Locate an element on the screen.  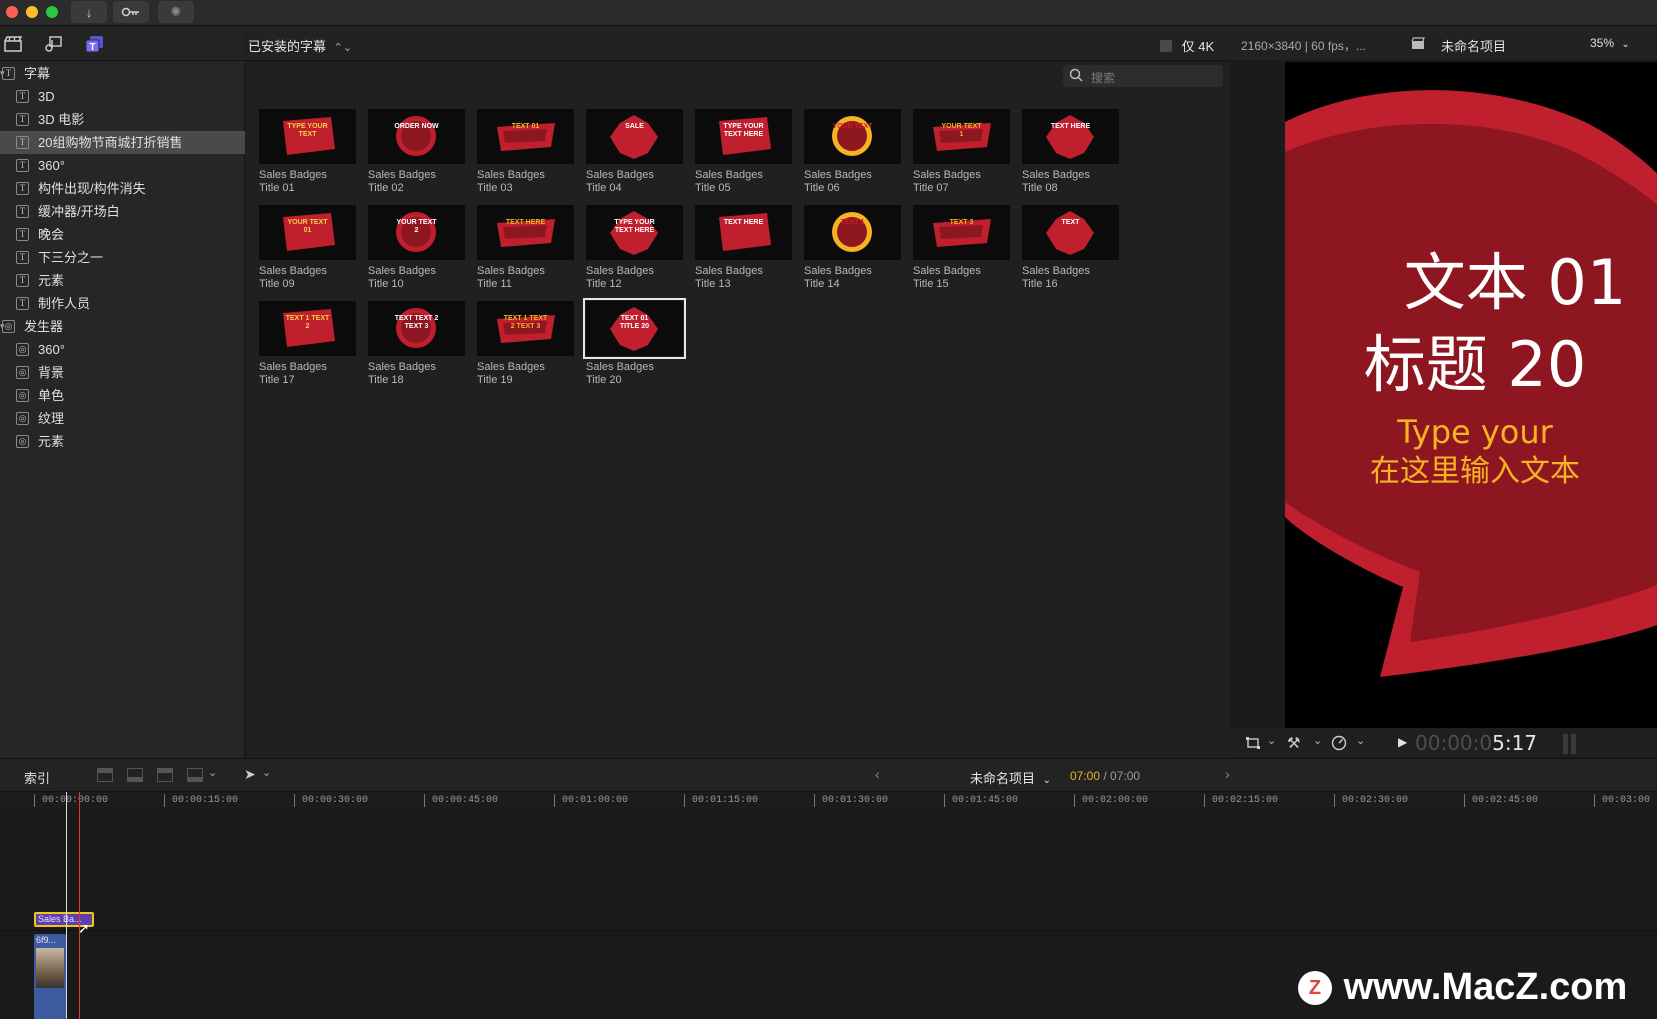
ruler-tick is located at coordinates (1204, 800).